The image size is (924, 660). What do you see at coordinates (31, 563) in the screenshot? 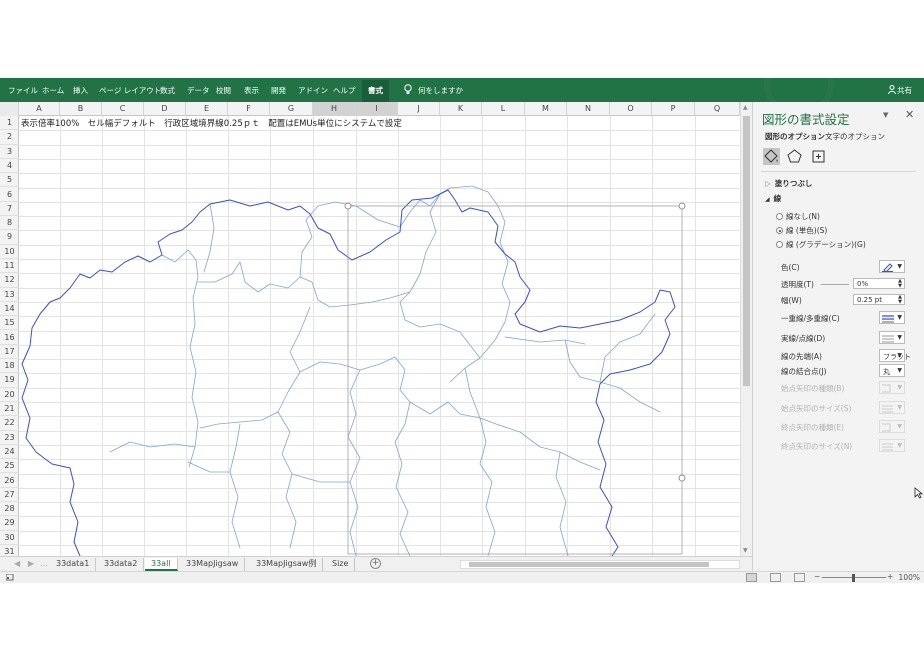
I see `next-sheet-icon: ▶` at bounding box center [31, 563].